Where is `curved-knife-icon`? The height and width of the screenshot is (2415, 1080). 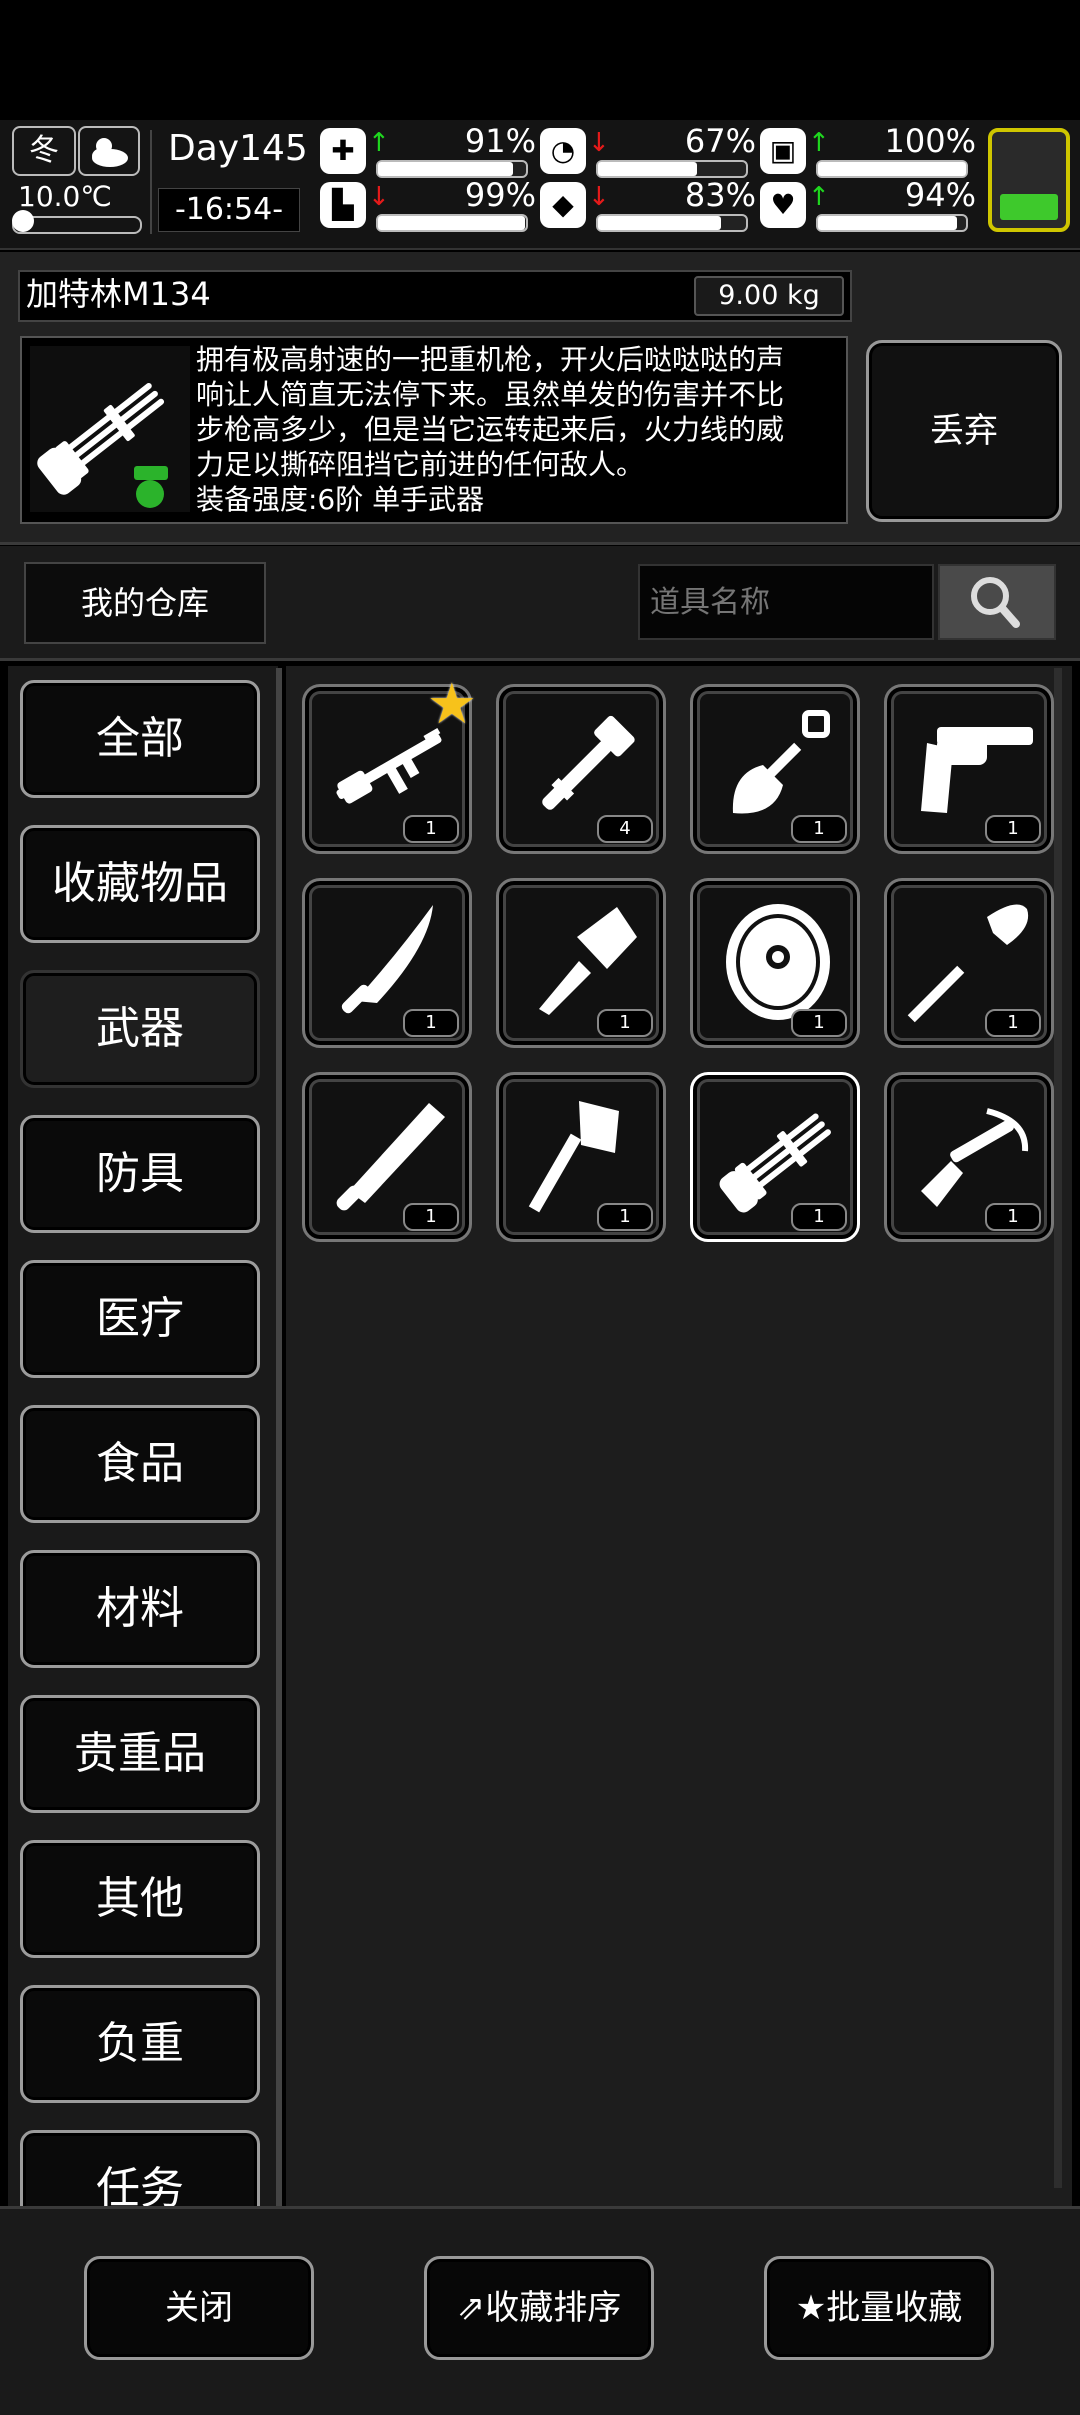
curved-knife-icon is located at coordinates (387, 959).